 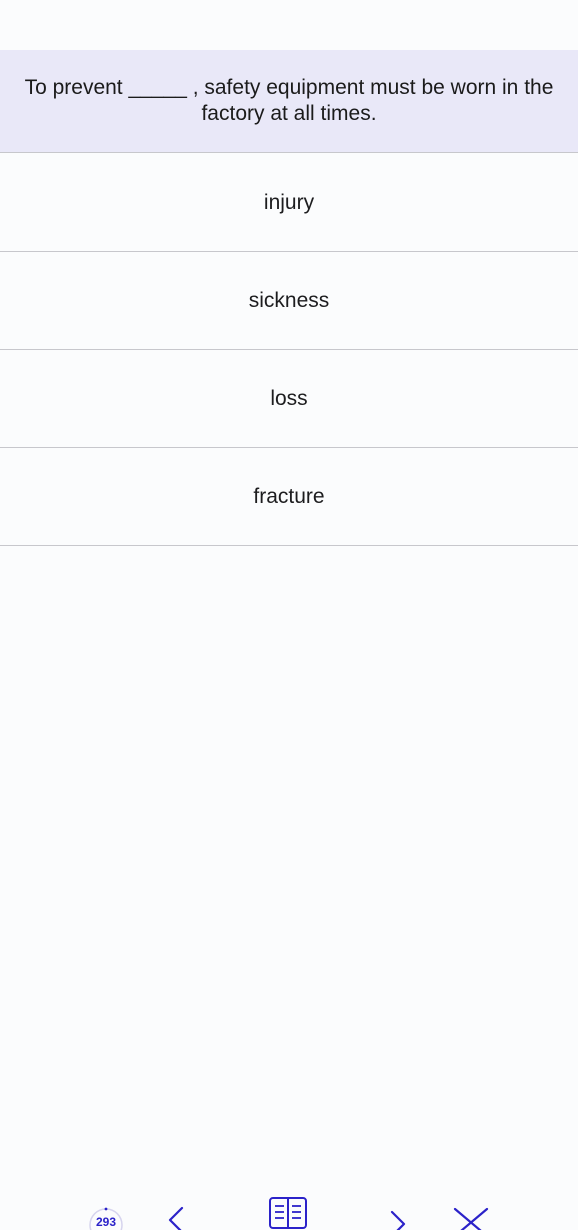 I want to click on answer-option: injury, so click(x=289, y=203).